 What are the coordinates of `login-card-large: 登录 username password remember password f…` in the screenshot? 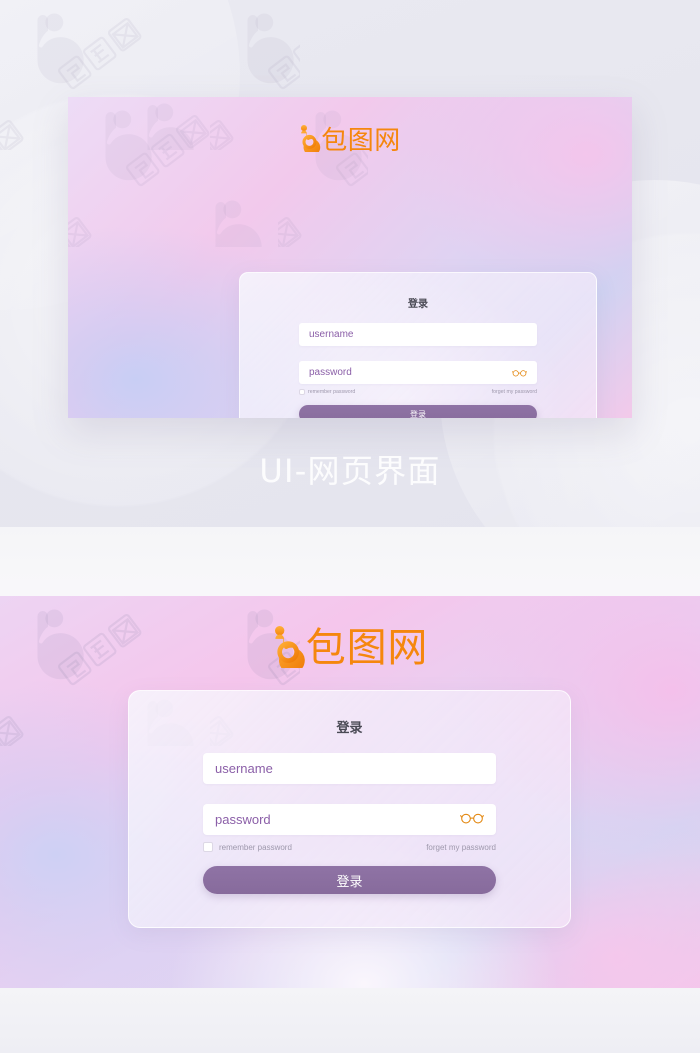 It's located at (349, 809).